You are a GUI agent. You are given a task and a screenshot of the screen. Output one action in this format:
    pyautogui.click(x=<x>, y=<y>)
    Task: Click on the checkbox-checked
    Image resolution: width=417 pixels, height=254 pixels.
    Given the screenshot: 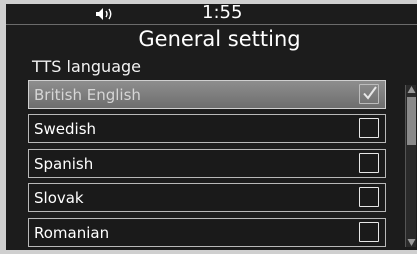 What is the action you would take?
    pyautogui.click(x=369, y=94)
    